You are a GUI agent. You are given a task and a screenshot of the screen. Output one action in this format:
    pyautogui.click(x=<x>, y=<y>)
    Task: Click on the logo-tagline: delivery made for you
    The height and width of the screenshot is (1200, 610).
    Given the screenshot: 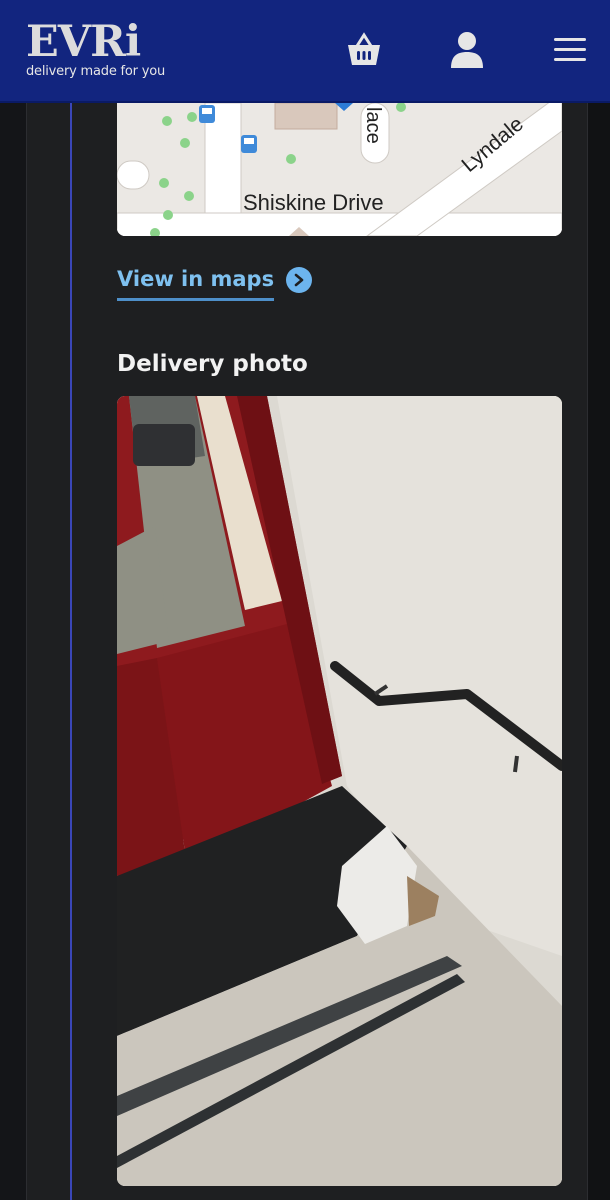 What is the action you would take?
    pyautogui.click(x=96, y=71)
    